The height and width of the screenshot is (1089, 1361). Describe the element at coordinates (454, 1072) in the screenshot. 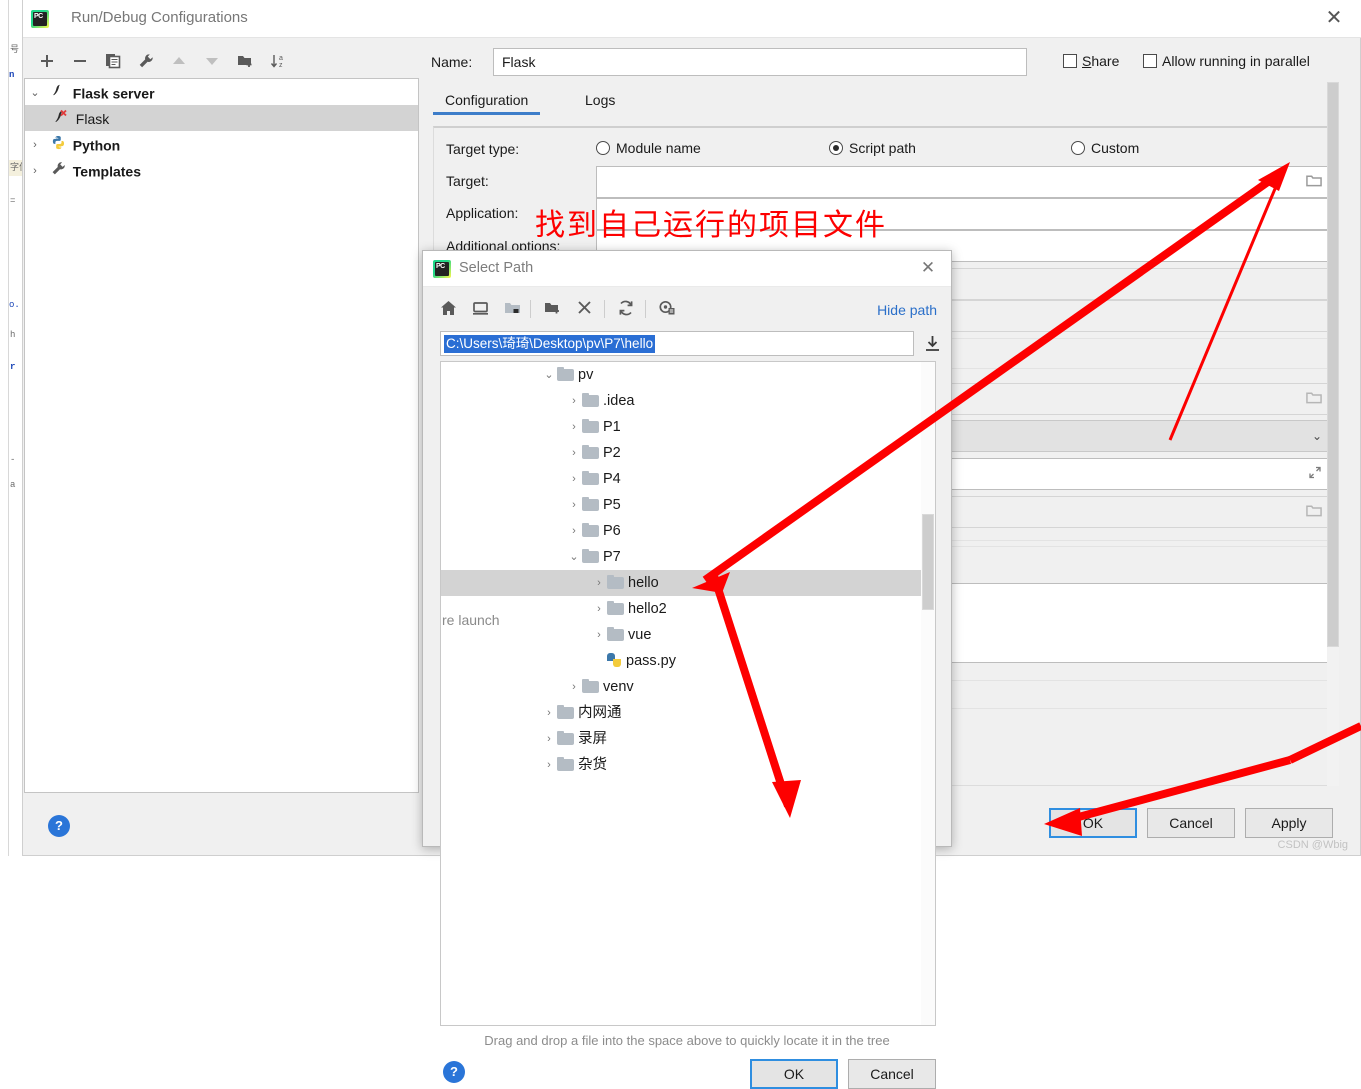

I see `dialog-help-button: ?` at that location.